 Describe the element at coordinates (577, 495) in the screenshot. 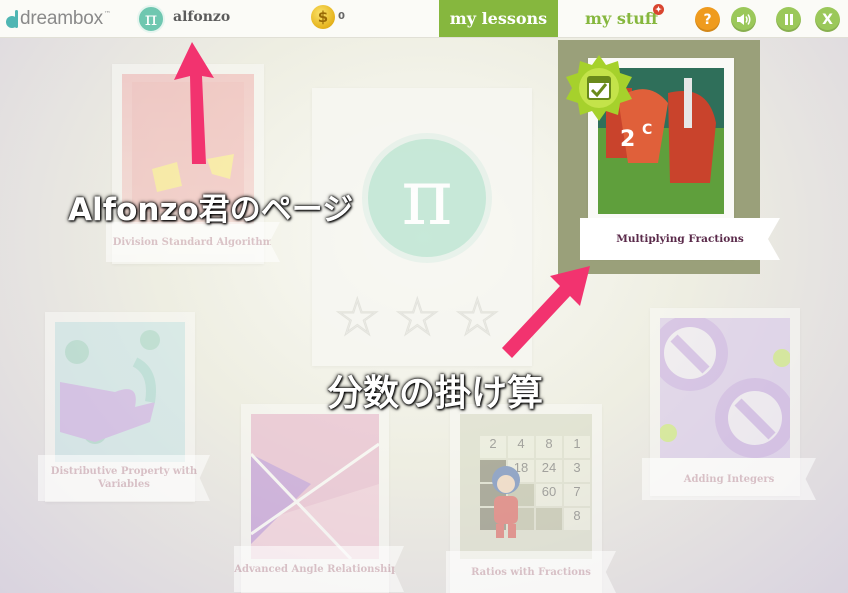

I see `grid-cell: 7` at that location.